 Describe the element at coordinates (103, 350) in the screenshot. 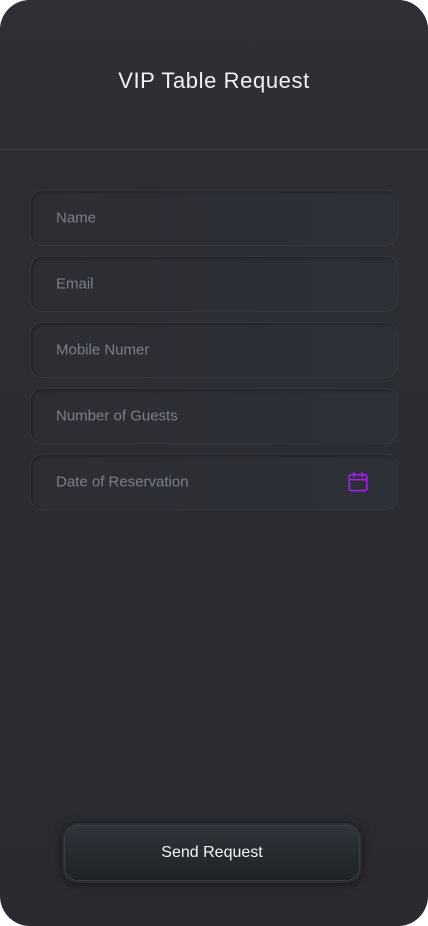

I see `mobile-number-placeholder: Mobile Numer` at that location.